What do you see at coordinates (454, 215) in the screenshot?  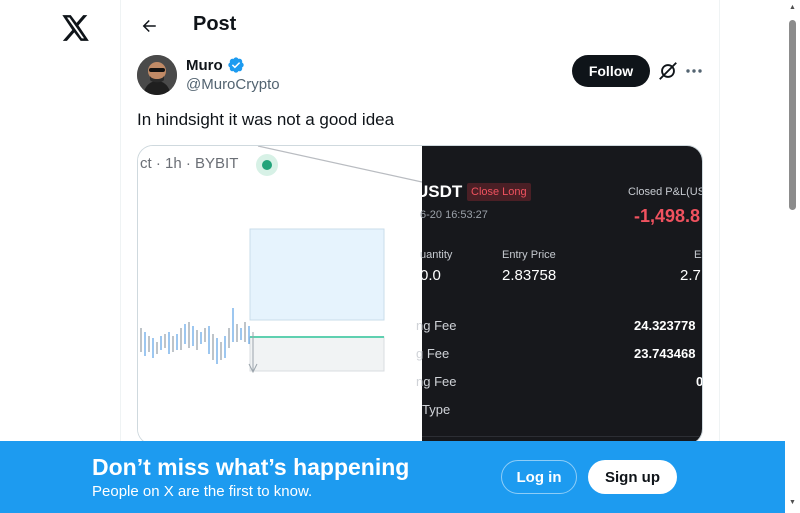 I see `trade-date: 6-20 16:53:27` at bounding box center [454, 215].